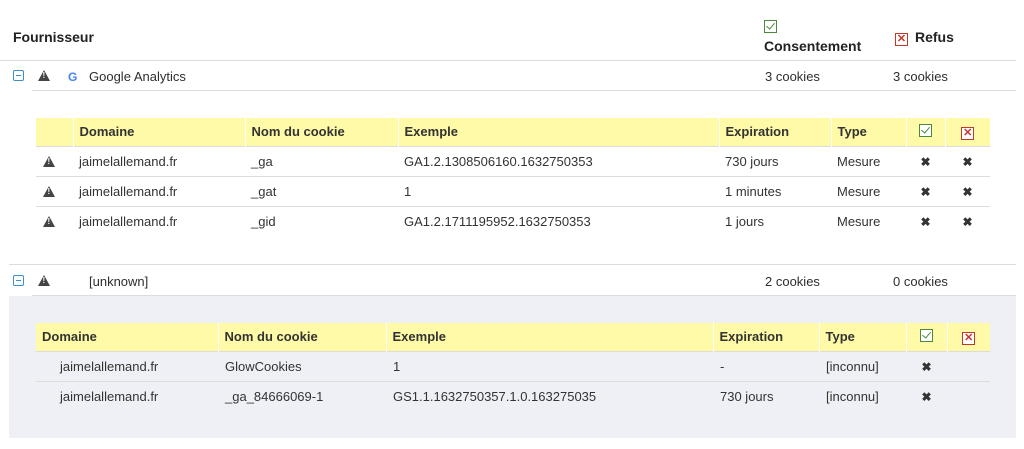 The width and height of the screenshot is (1024, 449). I want to click on cookie-name: _ga, so click(321, 160).